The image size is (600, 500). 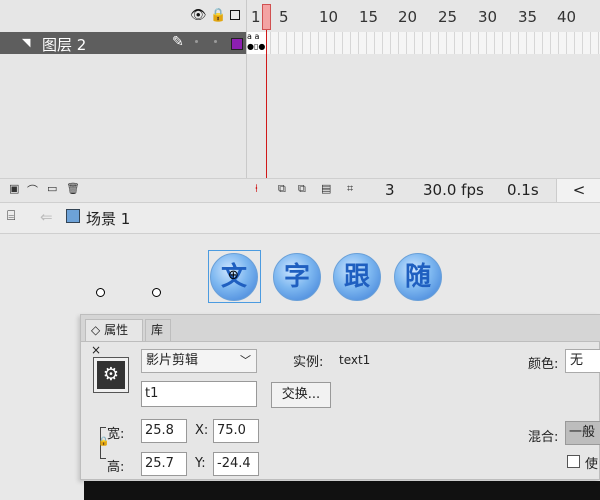 What do you see at coordinates (423, 43) in the screenshot?
I see `frames-row` at bounding box center [423, 43].